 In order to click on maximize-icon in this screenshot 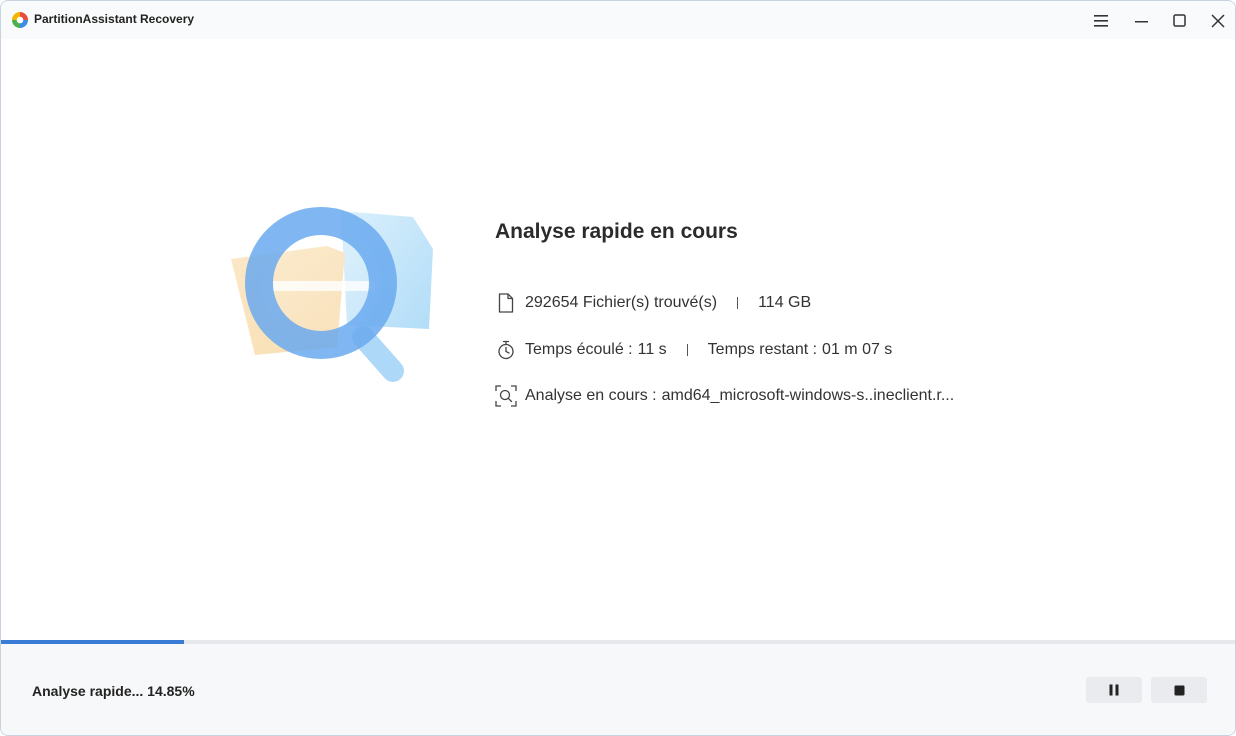, I will do `click(1179, 20)`.